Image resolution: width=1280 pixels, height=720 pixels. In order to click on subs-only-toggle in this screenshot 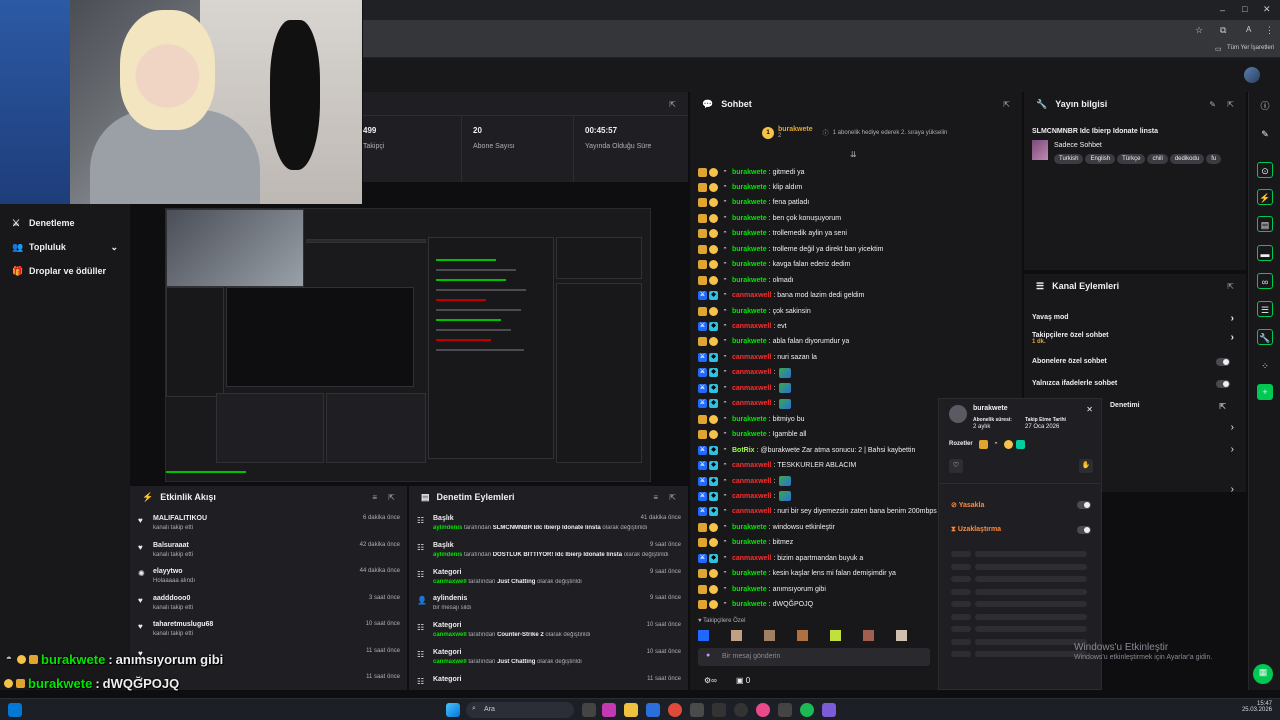, I will do `click(1223, 362)`.